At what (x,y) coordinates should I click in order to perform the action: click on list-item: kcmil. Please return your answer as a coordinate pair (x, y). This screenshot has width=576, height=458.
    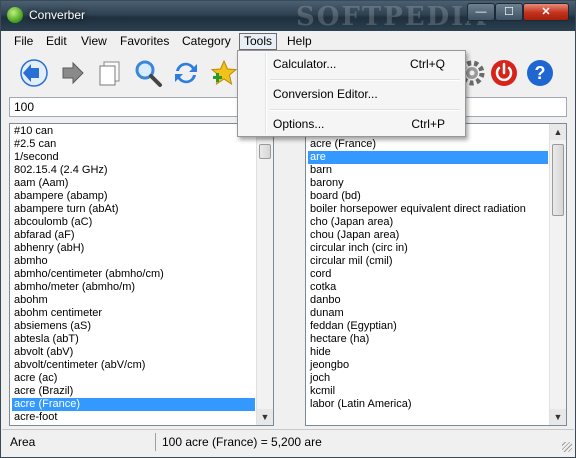
    Looking at the image, I should click on (428, 391).